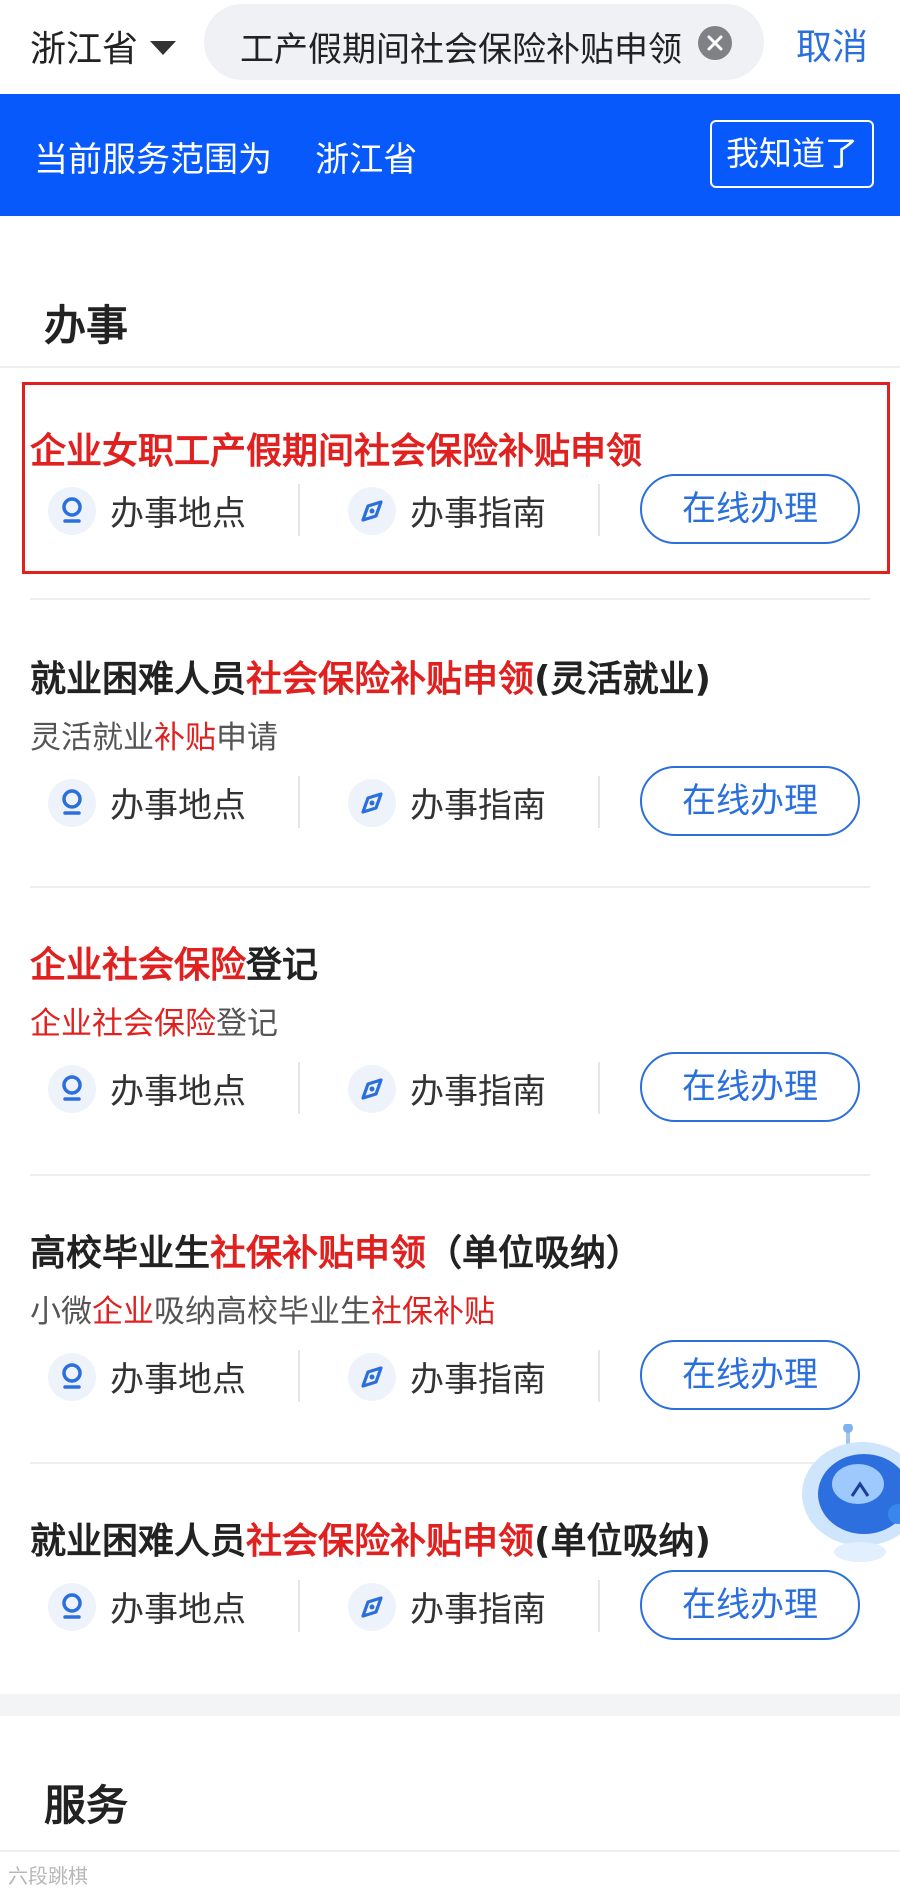 This screenshot has width=900, height=1890. I want to click on service-item-title: 企业女职工产假期间社会保险补贴申领, so click(336, 448).